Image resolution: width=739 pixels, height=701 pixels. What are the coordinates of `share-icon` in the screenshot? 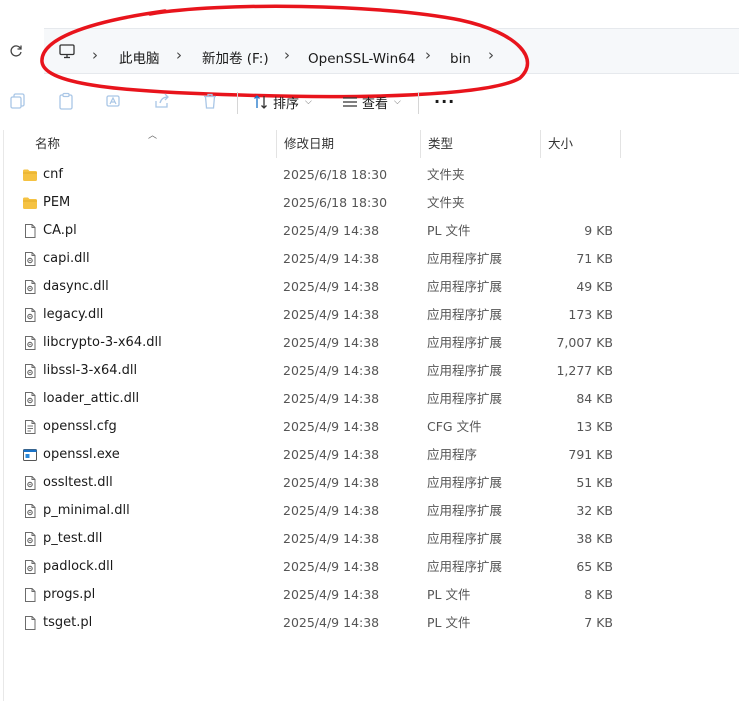 It's located at (162, 101).